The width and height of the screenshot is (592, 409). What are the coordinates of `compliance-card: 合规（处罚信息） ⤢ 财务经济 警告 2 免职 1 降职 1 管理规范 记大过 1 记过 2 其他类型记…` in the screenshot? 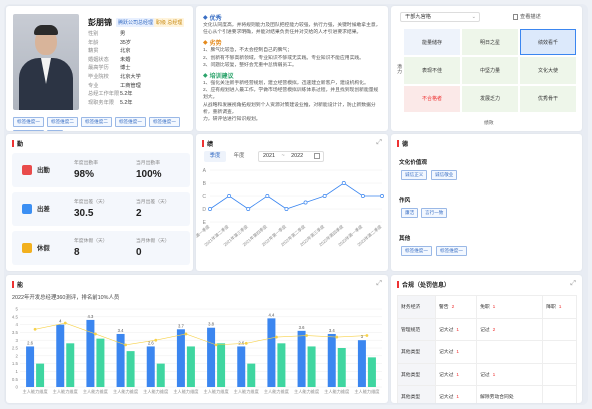 It's located at (486, 339).